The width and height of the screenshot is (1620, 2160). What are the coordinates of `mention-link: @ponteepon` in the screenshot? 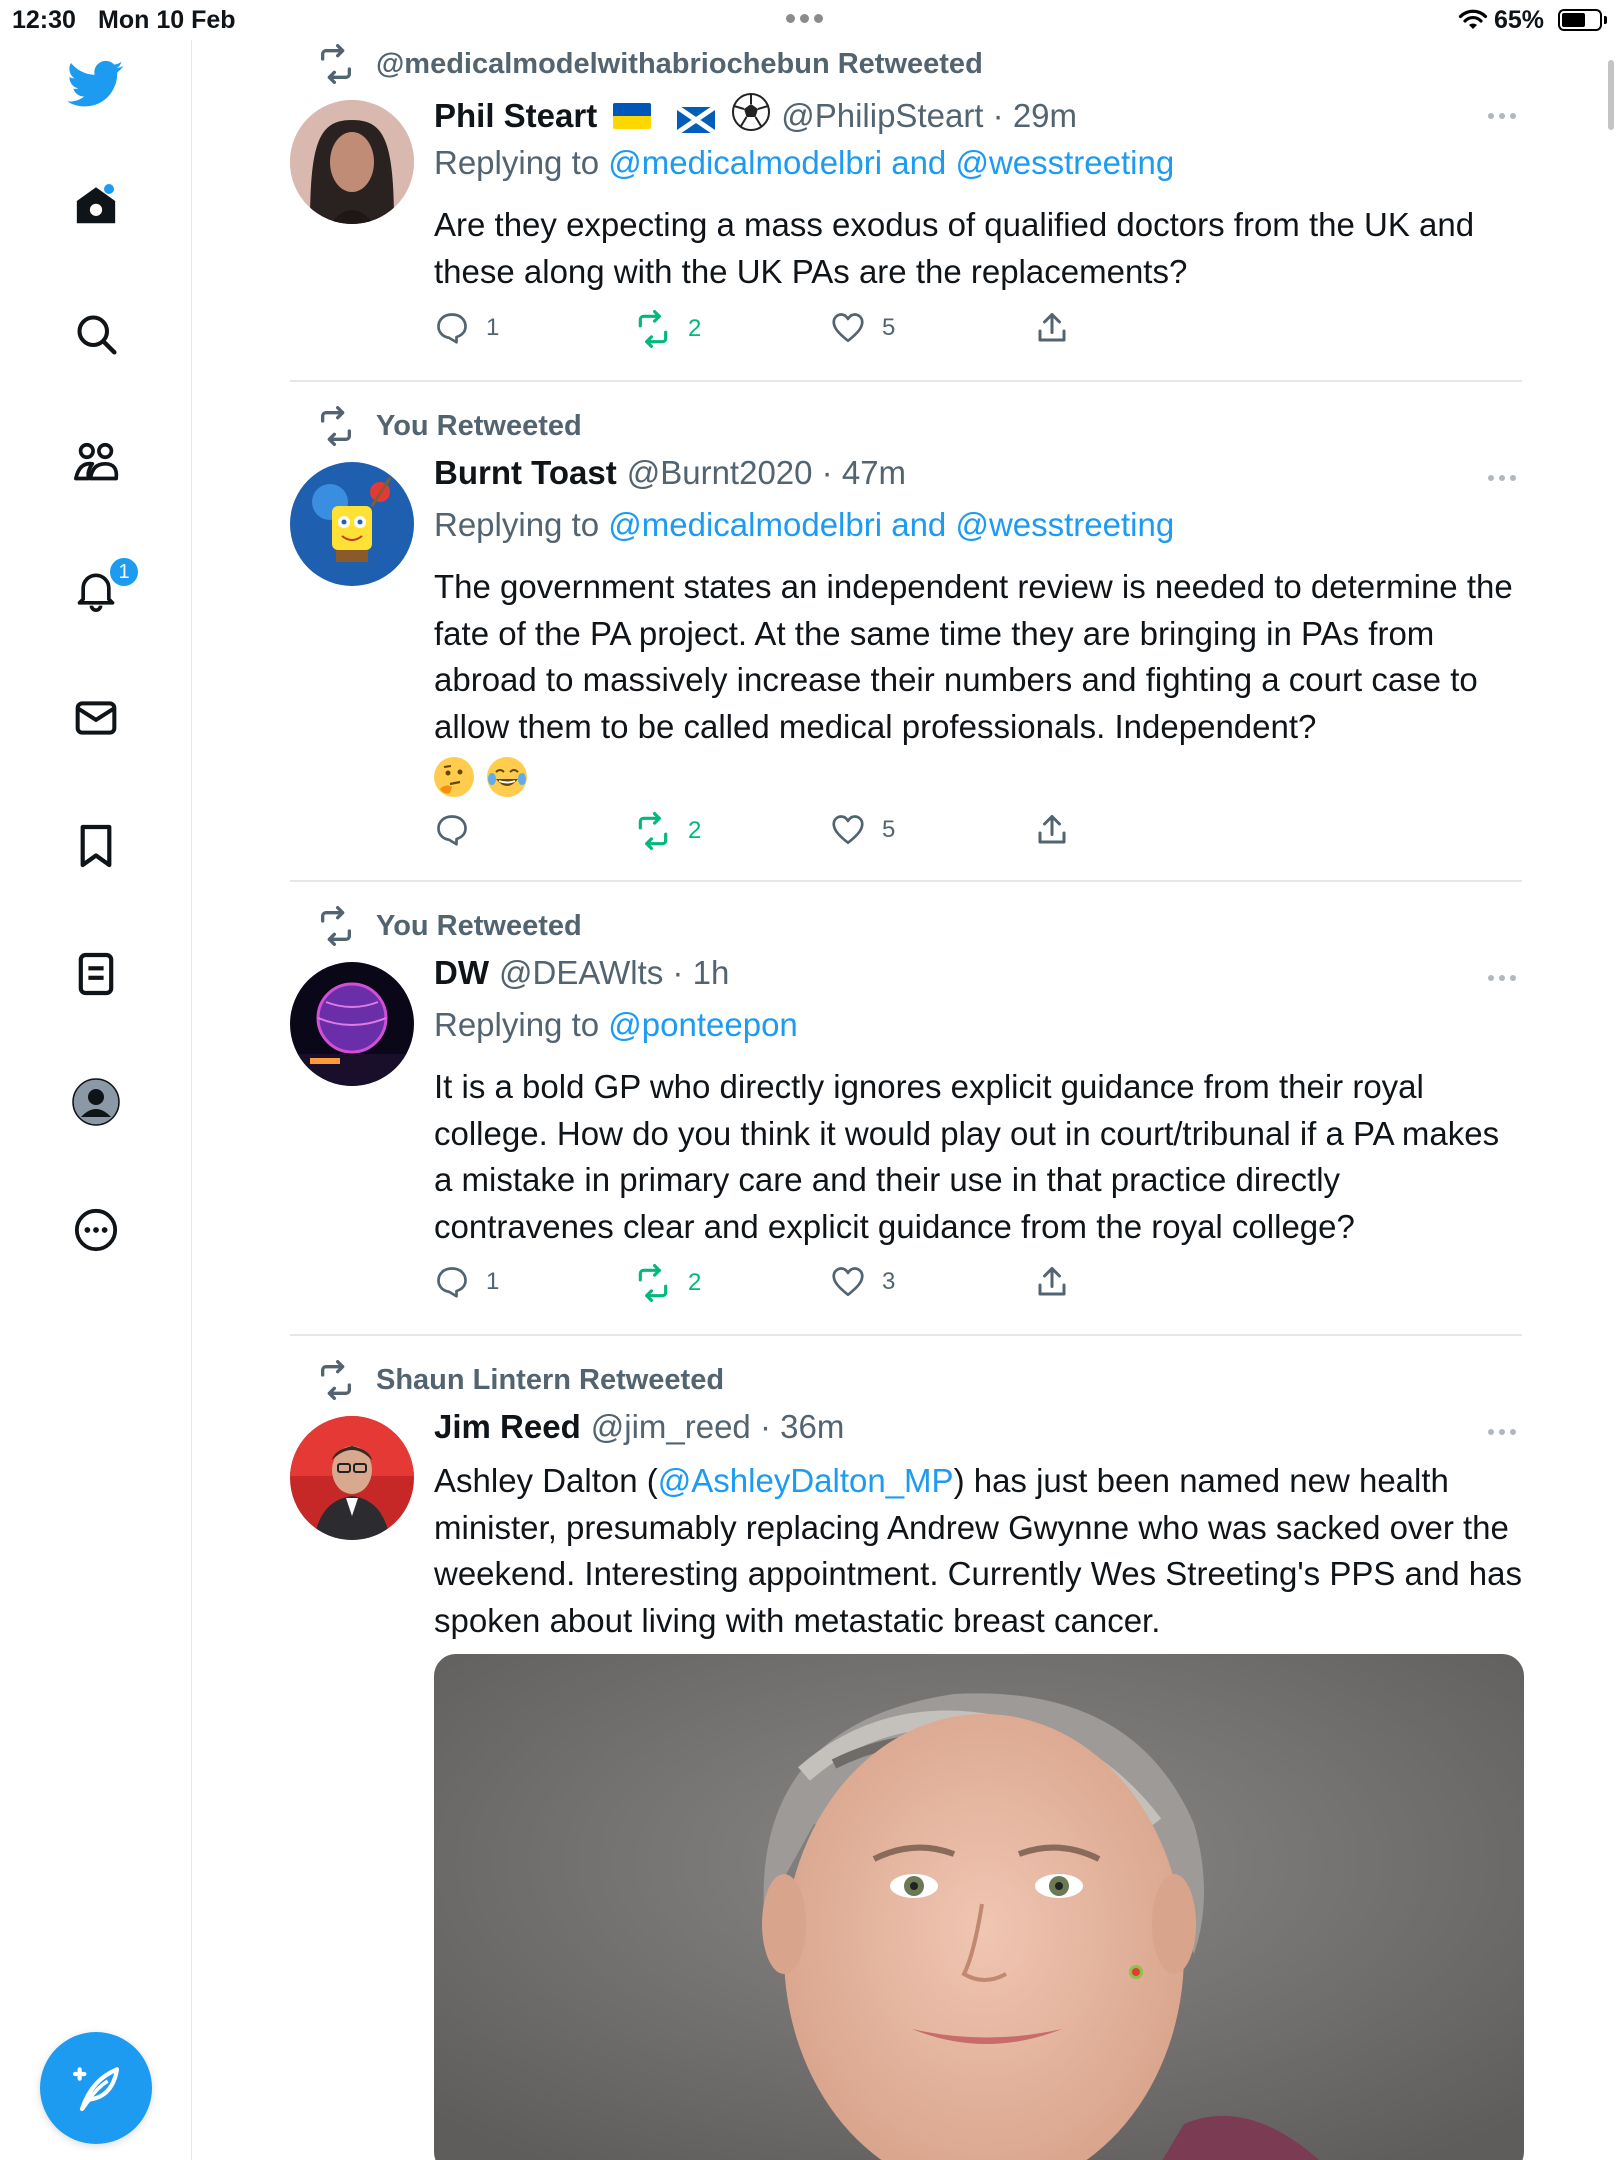 It's located at (703, 1024).